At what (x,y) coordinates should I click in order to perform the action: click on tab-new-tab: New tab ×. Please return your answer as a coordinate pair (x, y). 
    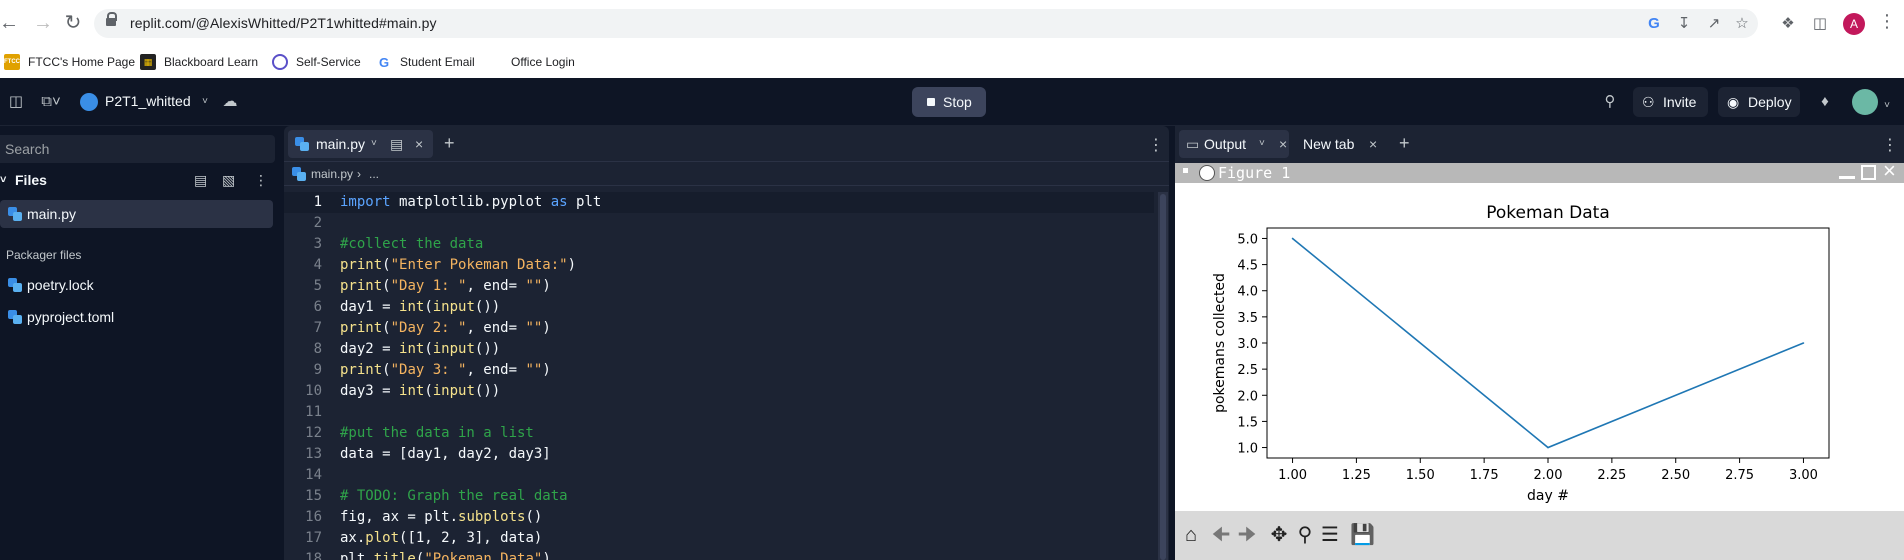
    Looking at the image, I should click on (1343, 144).